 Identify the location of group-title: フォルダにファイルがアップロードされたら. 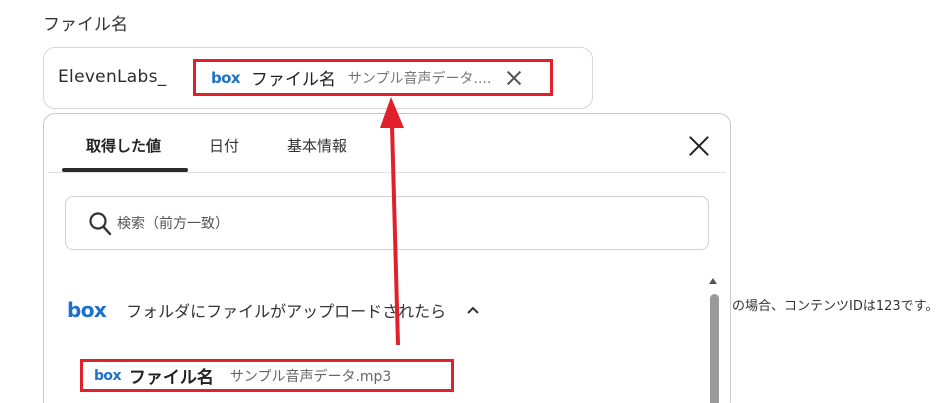
(286, 311).